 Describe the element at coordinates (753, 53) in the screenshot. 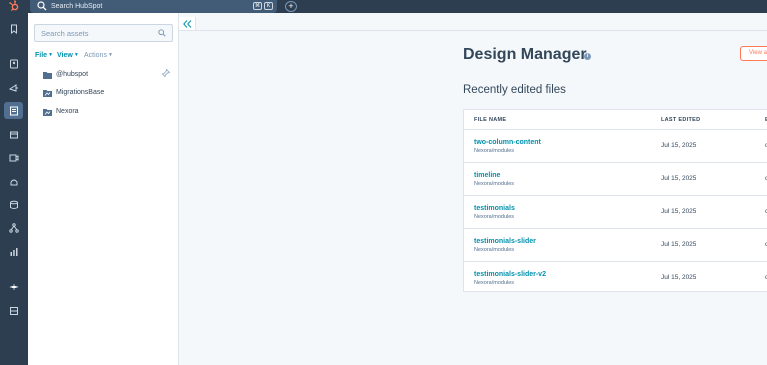

I see `view-all-button: View all` at that location.